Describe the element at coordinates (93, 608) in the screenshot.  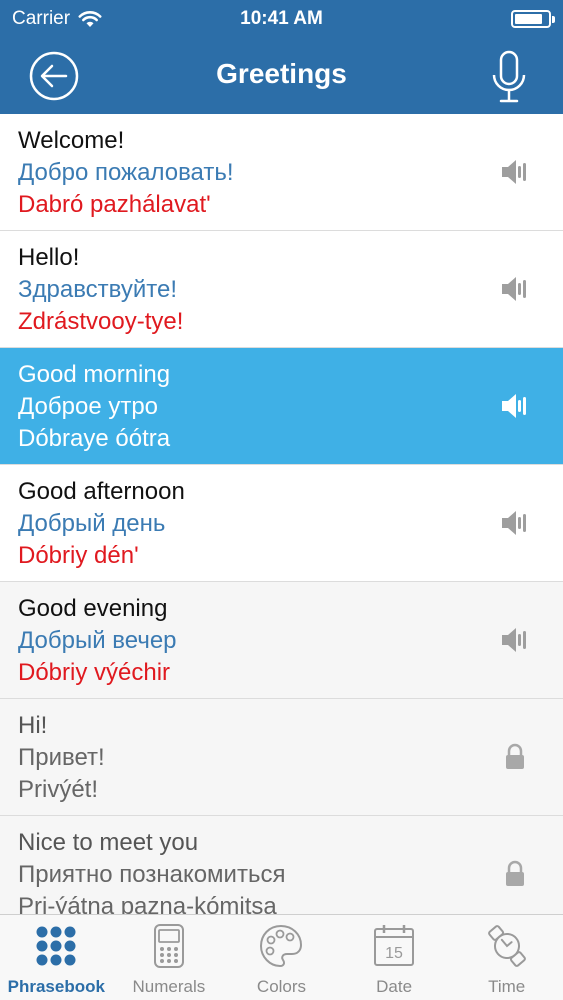
I see `phrase-english: Good evening` at that location.